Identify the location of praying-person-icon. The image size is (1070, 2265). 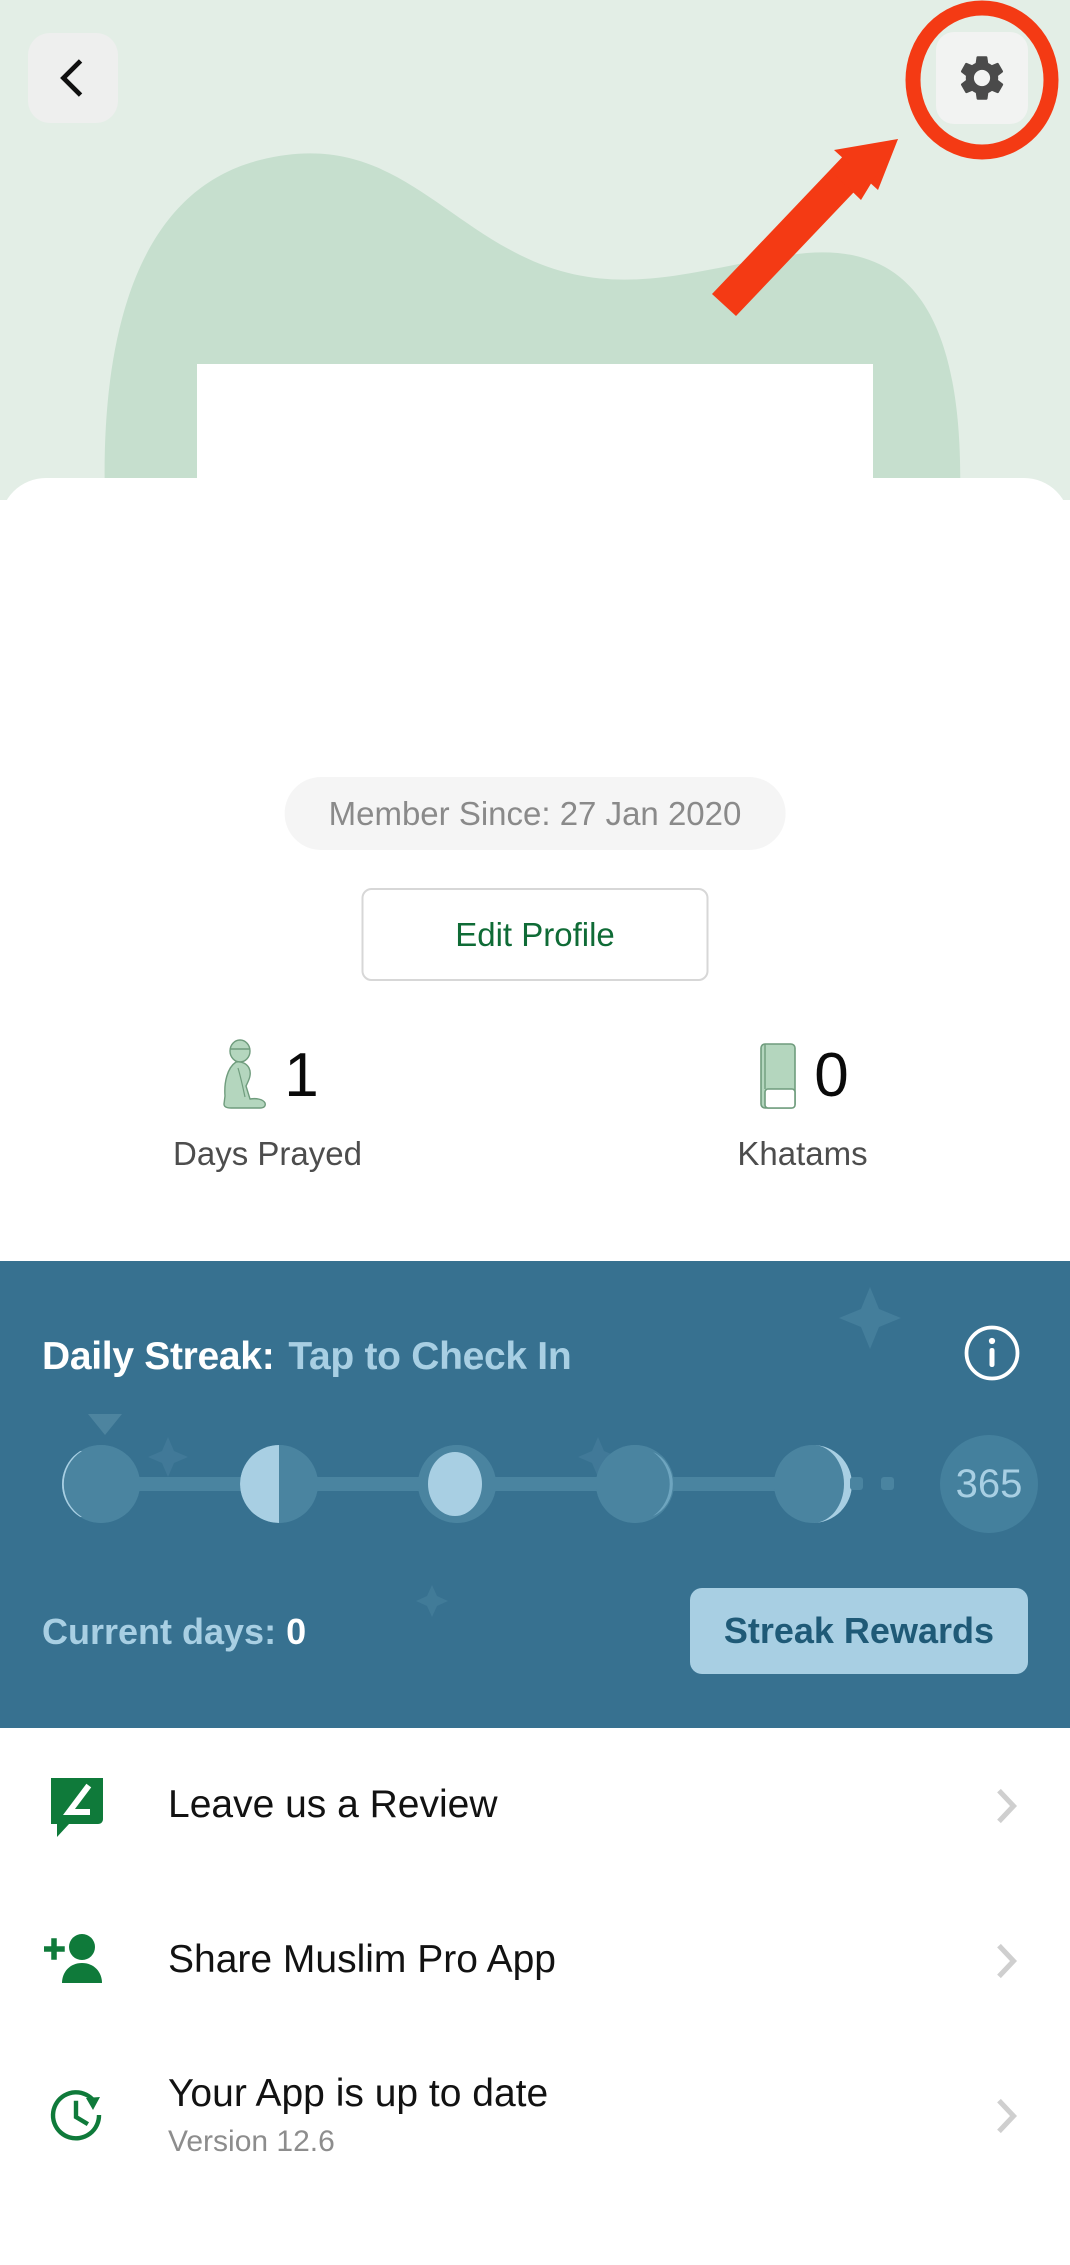
(245, 1074).